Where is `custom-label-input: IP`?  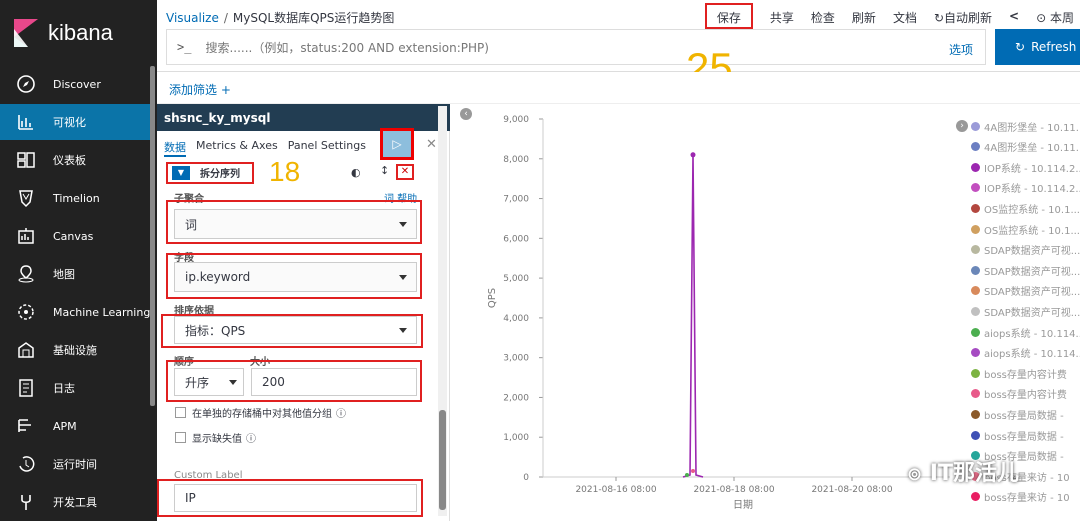
custom-label-input: IP is located at coordinates (295, 498).